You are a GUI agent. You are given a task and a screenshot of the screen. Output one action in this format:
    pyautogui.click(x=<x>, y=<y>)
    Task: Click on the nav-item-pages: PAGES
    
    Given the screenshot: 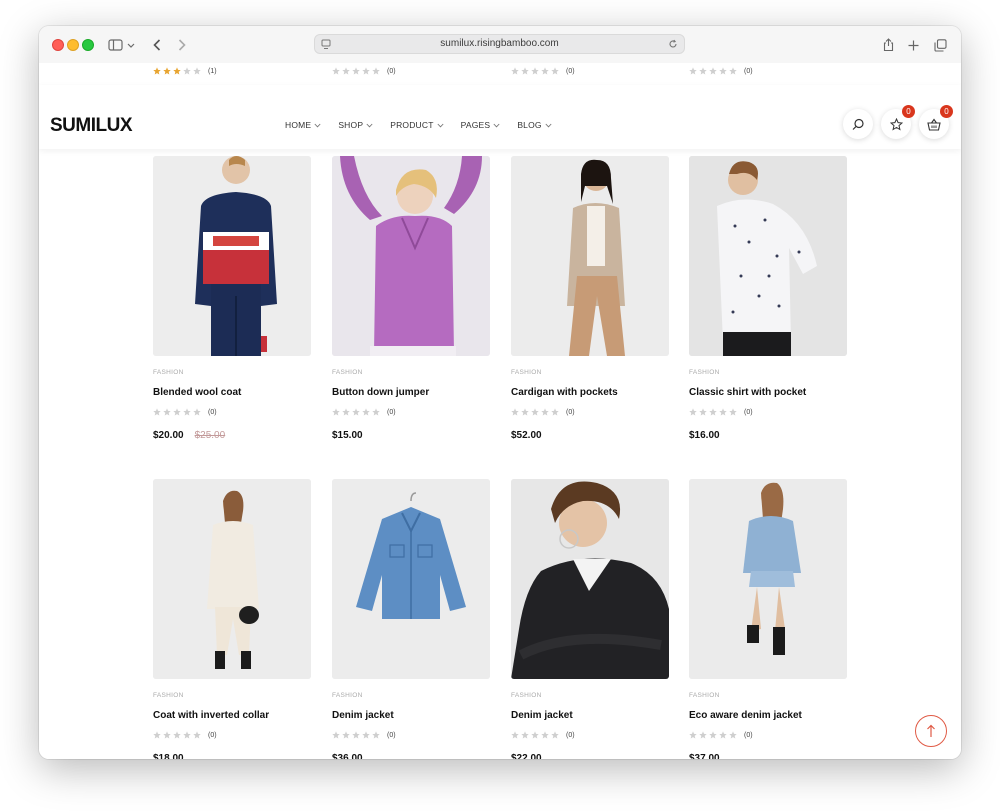 What is the action you would take?
    pyautogui.click(x=481, y=125)
    